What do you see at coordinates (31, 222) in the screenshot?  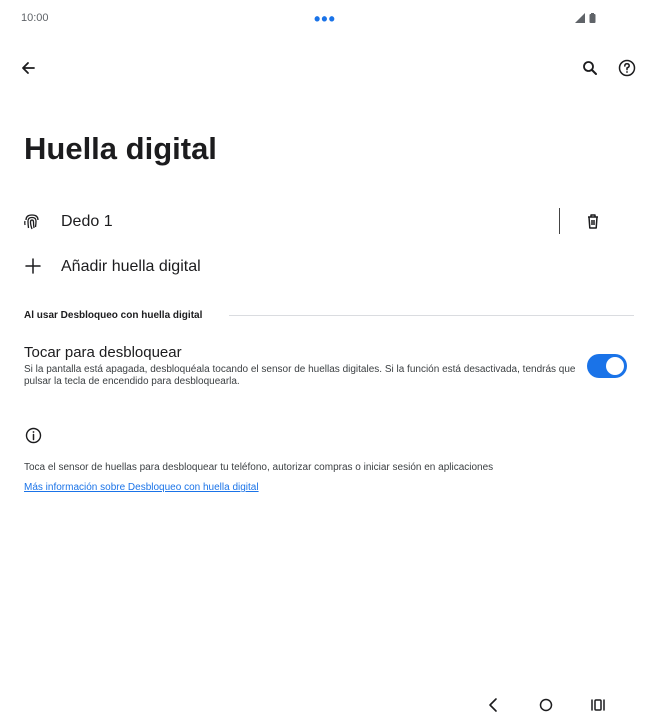 I see `fingerprint-icon` at bounding box center [31, 222].